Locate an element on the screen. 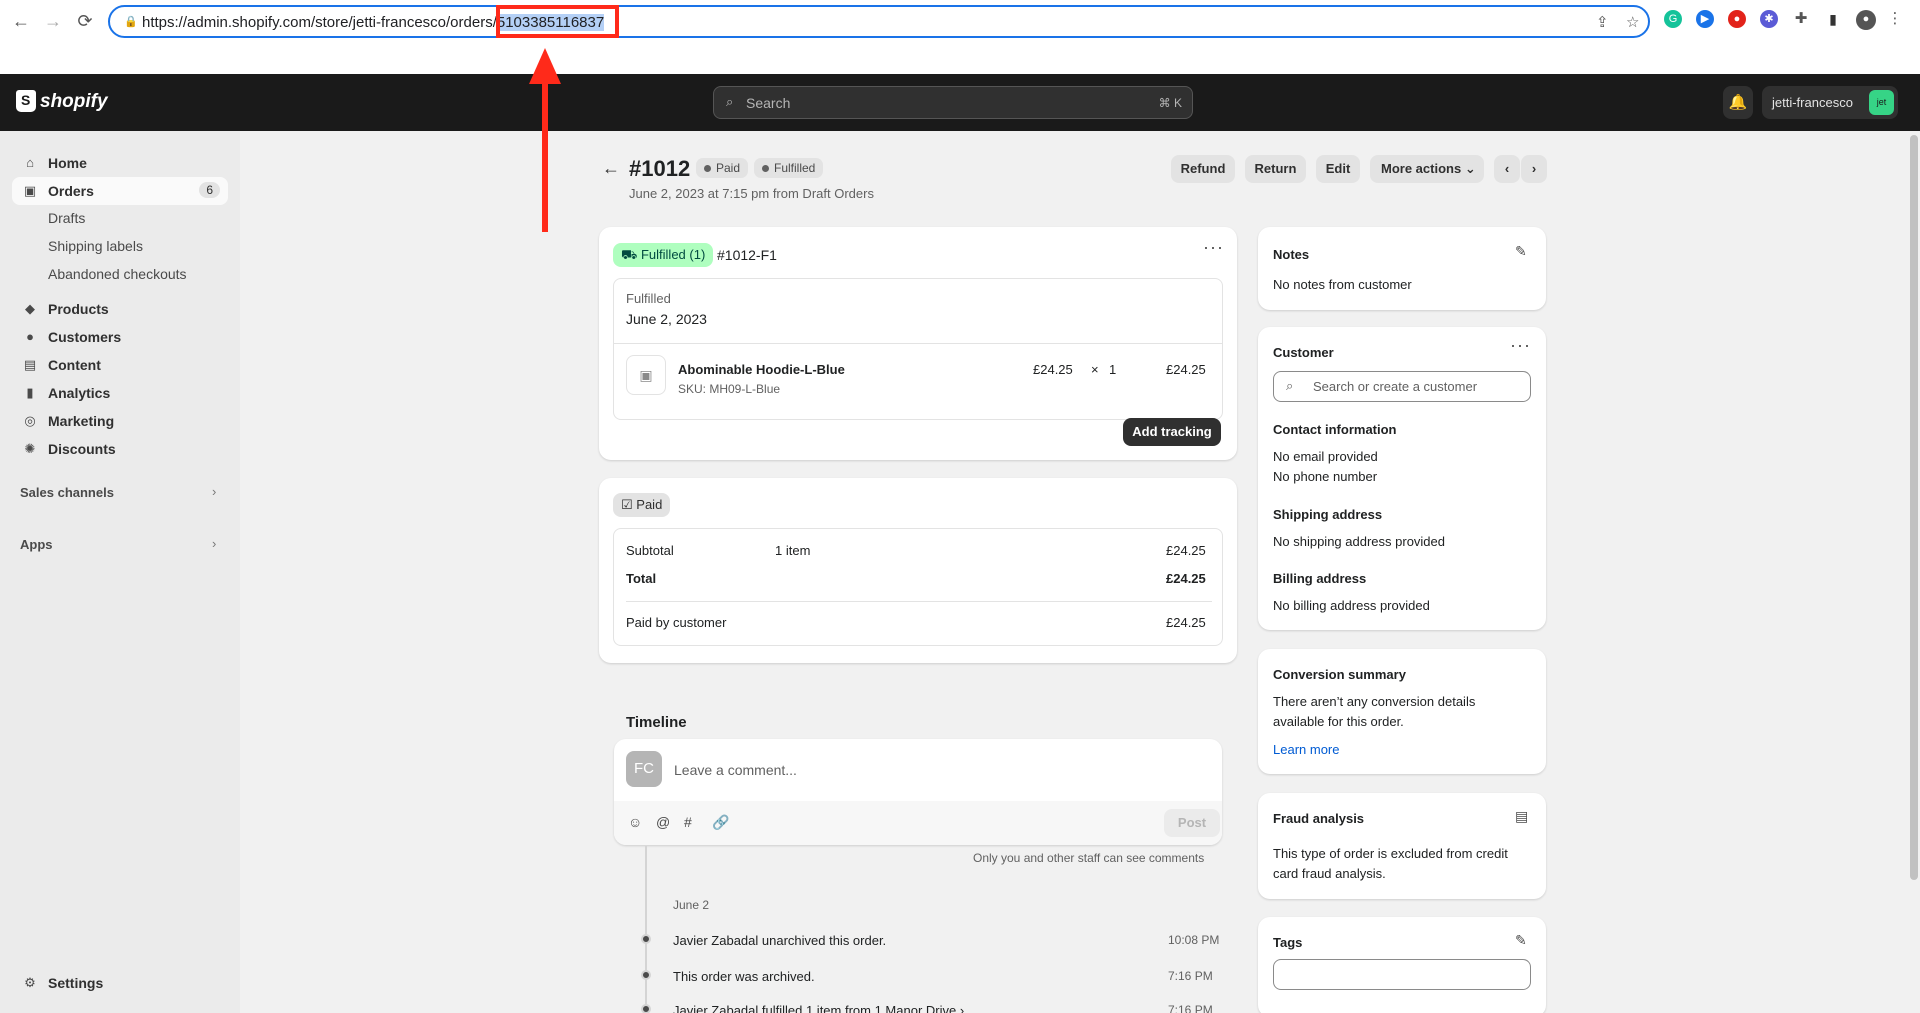 This screenshot has width=1920, height=1013. target-icon: ◎ is located at coordinates (30, 420).